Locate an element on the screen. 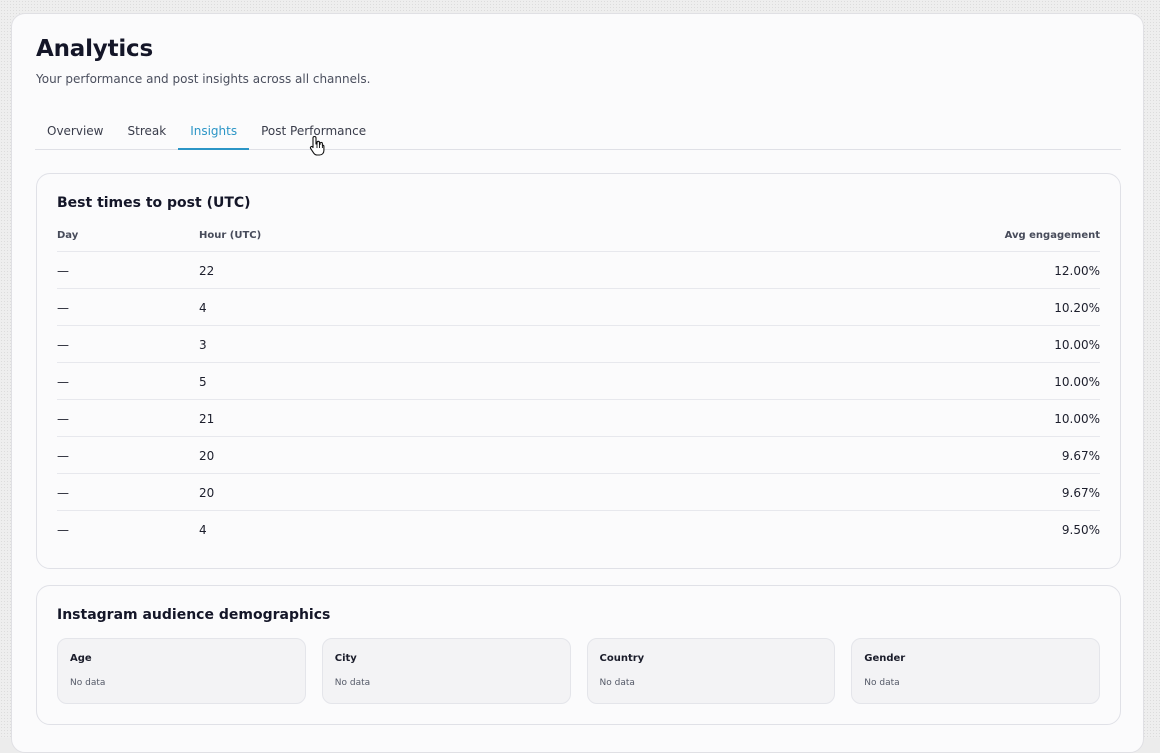 This screenshot has width=1160, height=753. column-header-engagement: Avg engagement is located at coordinates (1052, 235).